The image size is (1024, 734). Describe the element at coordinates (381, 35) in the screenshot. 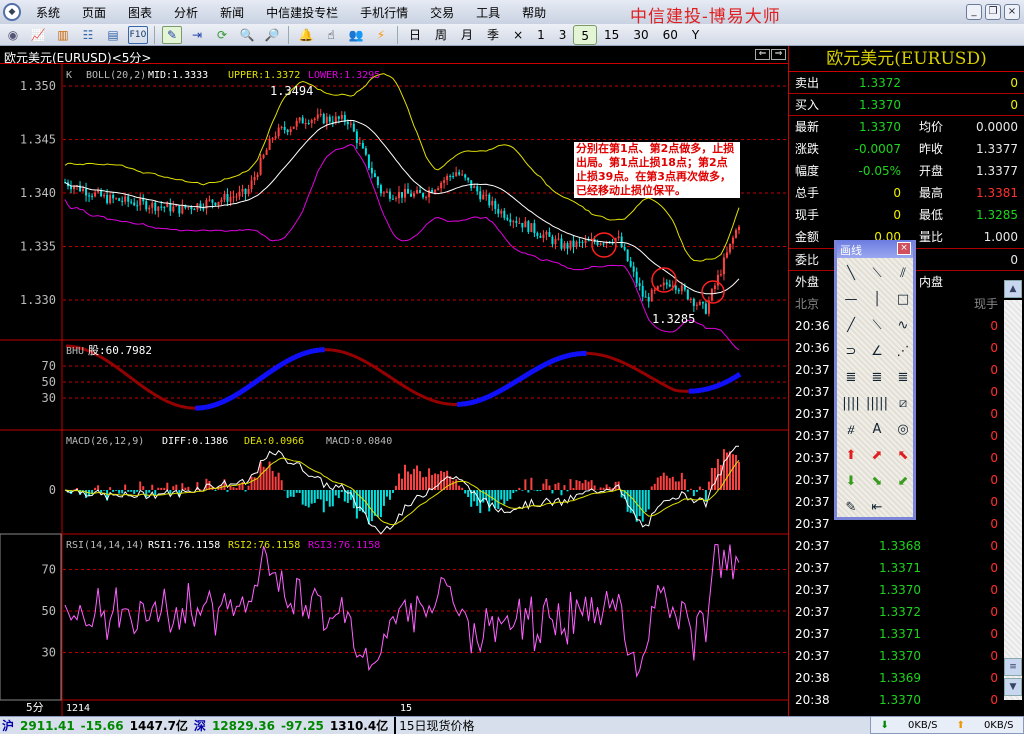

I see `flash-trade-icon: ⚡` at that location.